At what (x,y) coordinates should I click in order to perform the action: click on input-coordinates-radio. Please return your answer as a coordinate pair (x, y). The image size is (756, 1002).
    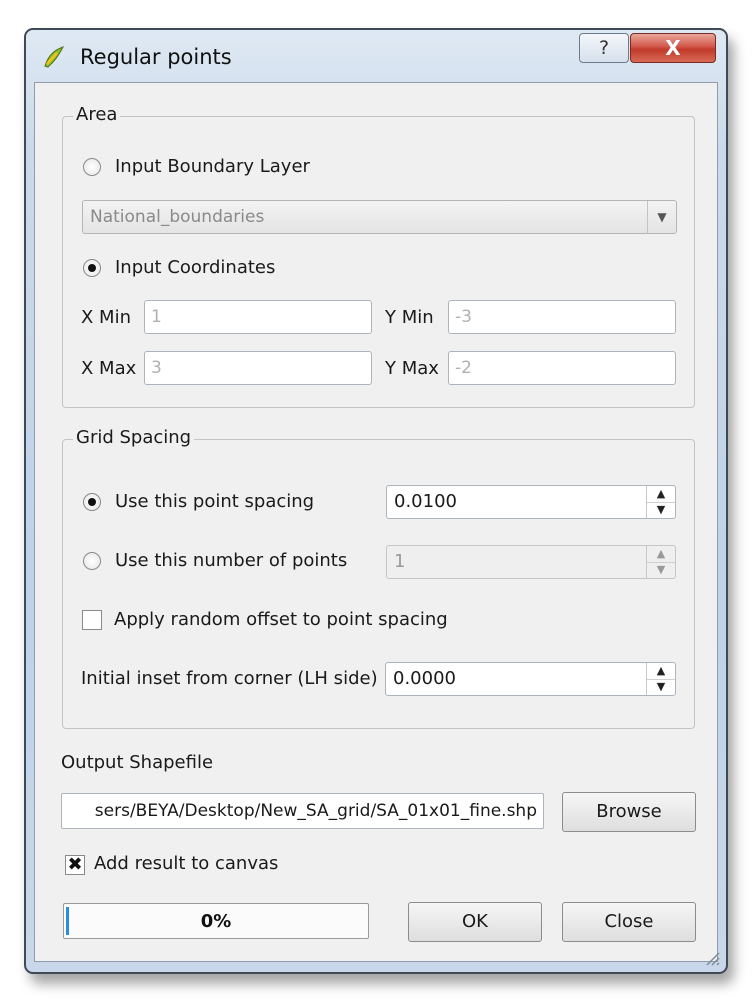
    Looking at the image, I should click on (92, 268).